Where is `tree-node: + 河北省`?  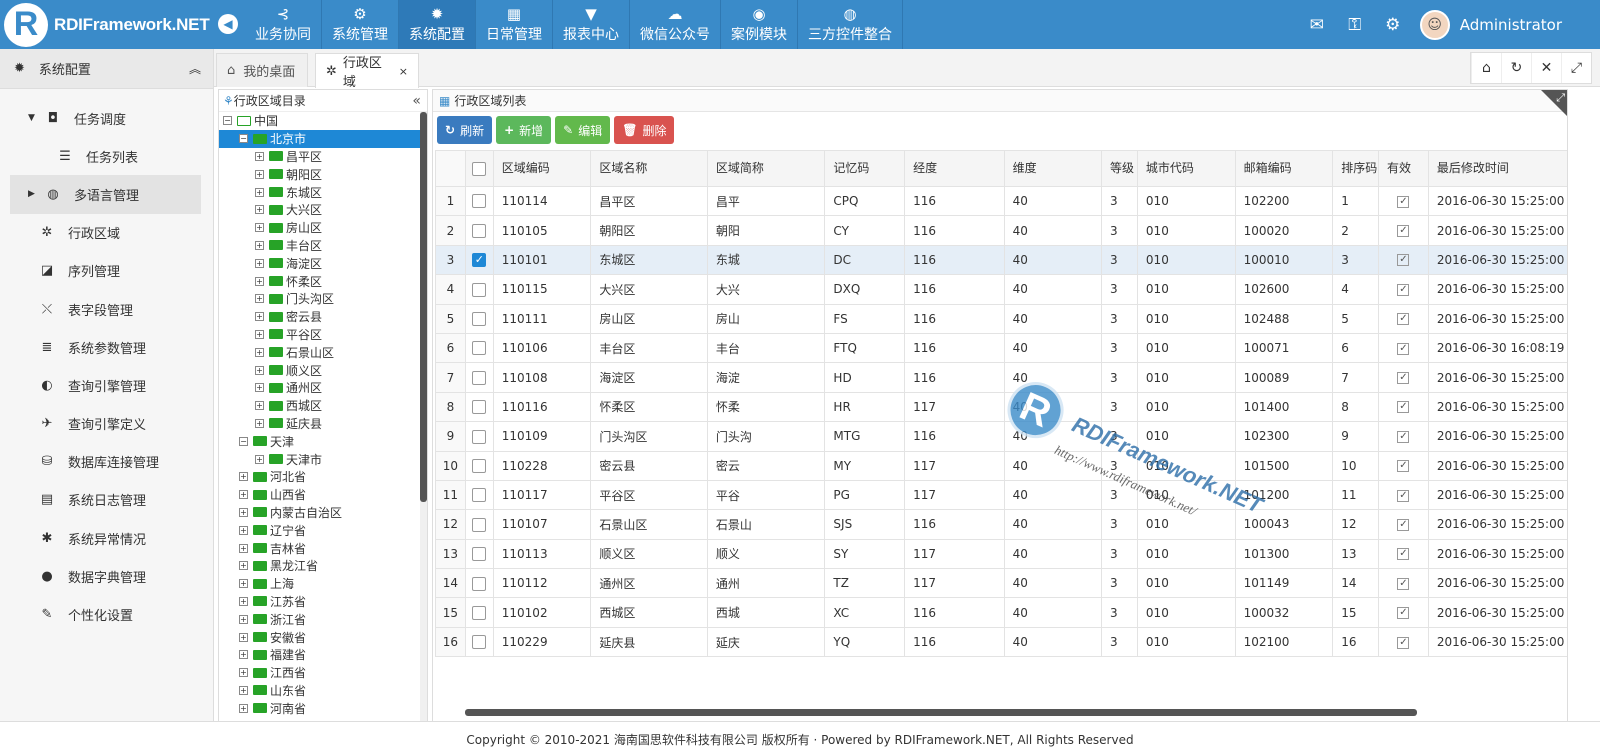 tree-node: + 河北省 is located at coordinates (323, 477).